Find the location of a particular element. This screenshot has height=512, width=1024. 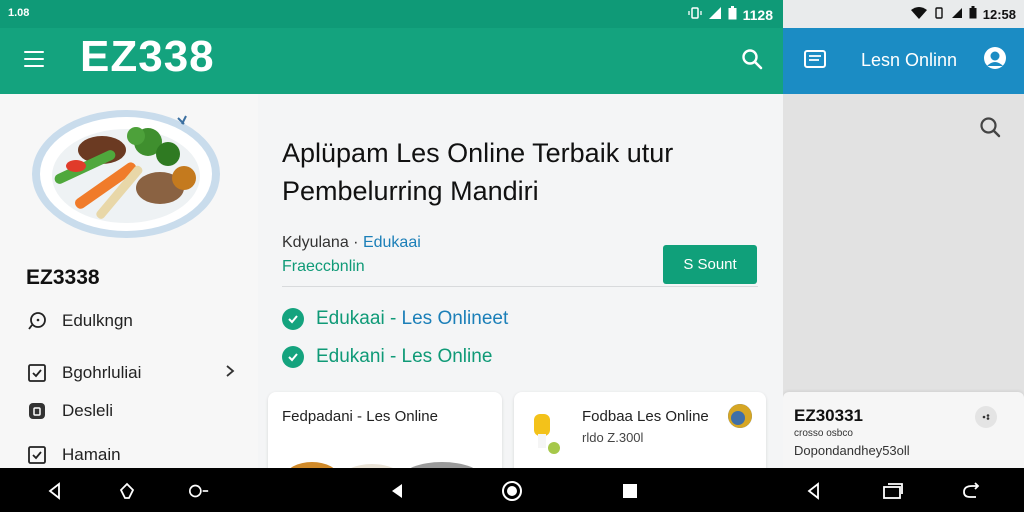

profile-icon is located at coordinates (995, 60).